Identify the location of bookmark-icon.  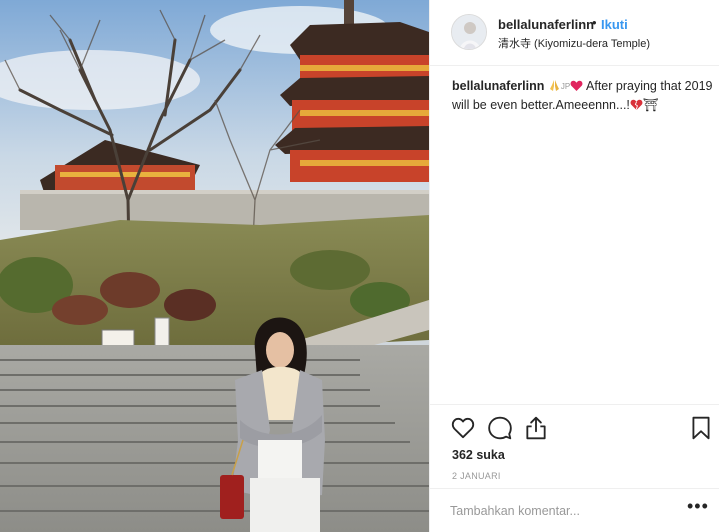
(701, 428).